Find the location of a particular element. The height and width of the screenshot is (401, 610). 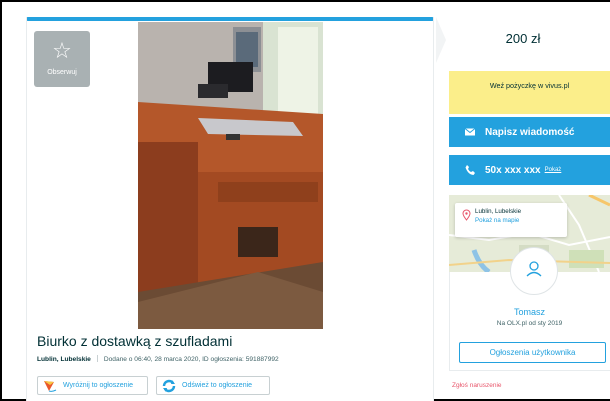

map-location-label: Lublin, Lubelskie Pokaż na mapie is located at coordinates (511, 220).